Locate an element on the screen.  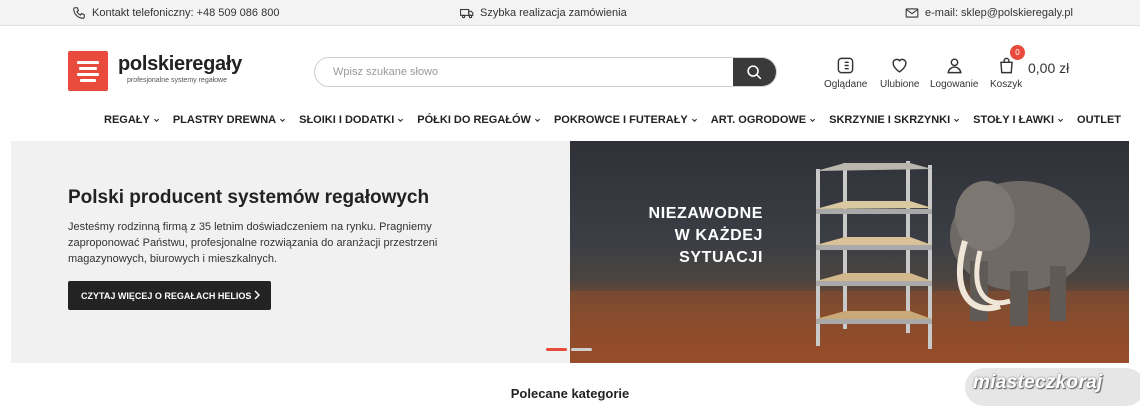
favorites-label: Ulubione is located at coordinates (900, 84).